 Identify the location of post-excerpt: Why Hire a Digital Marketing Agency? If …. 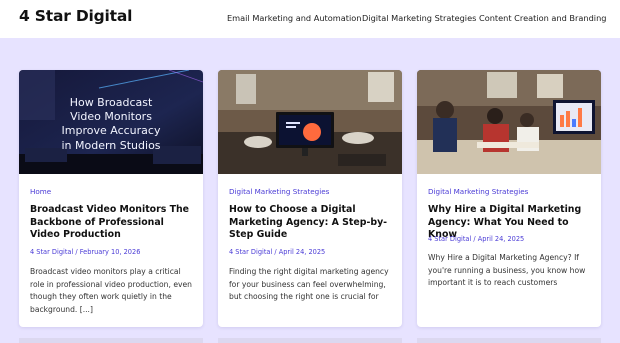
(507, 270).